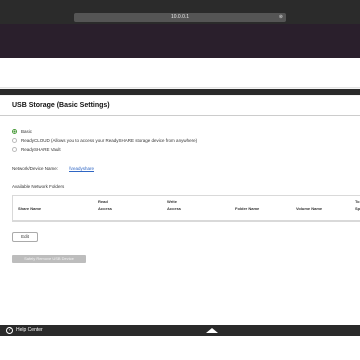 The height and width of the screenshot is (360, 360). I want to click on device-name-label: Network/Device Name:, so click(35, 168).